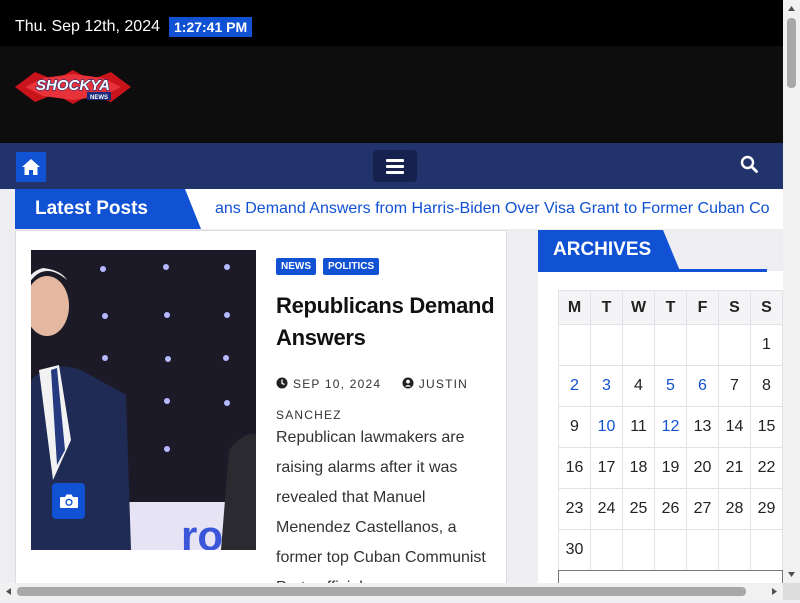  I want to click on scroll-up-icon, so click(791, 8).